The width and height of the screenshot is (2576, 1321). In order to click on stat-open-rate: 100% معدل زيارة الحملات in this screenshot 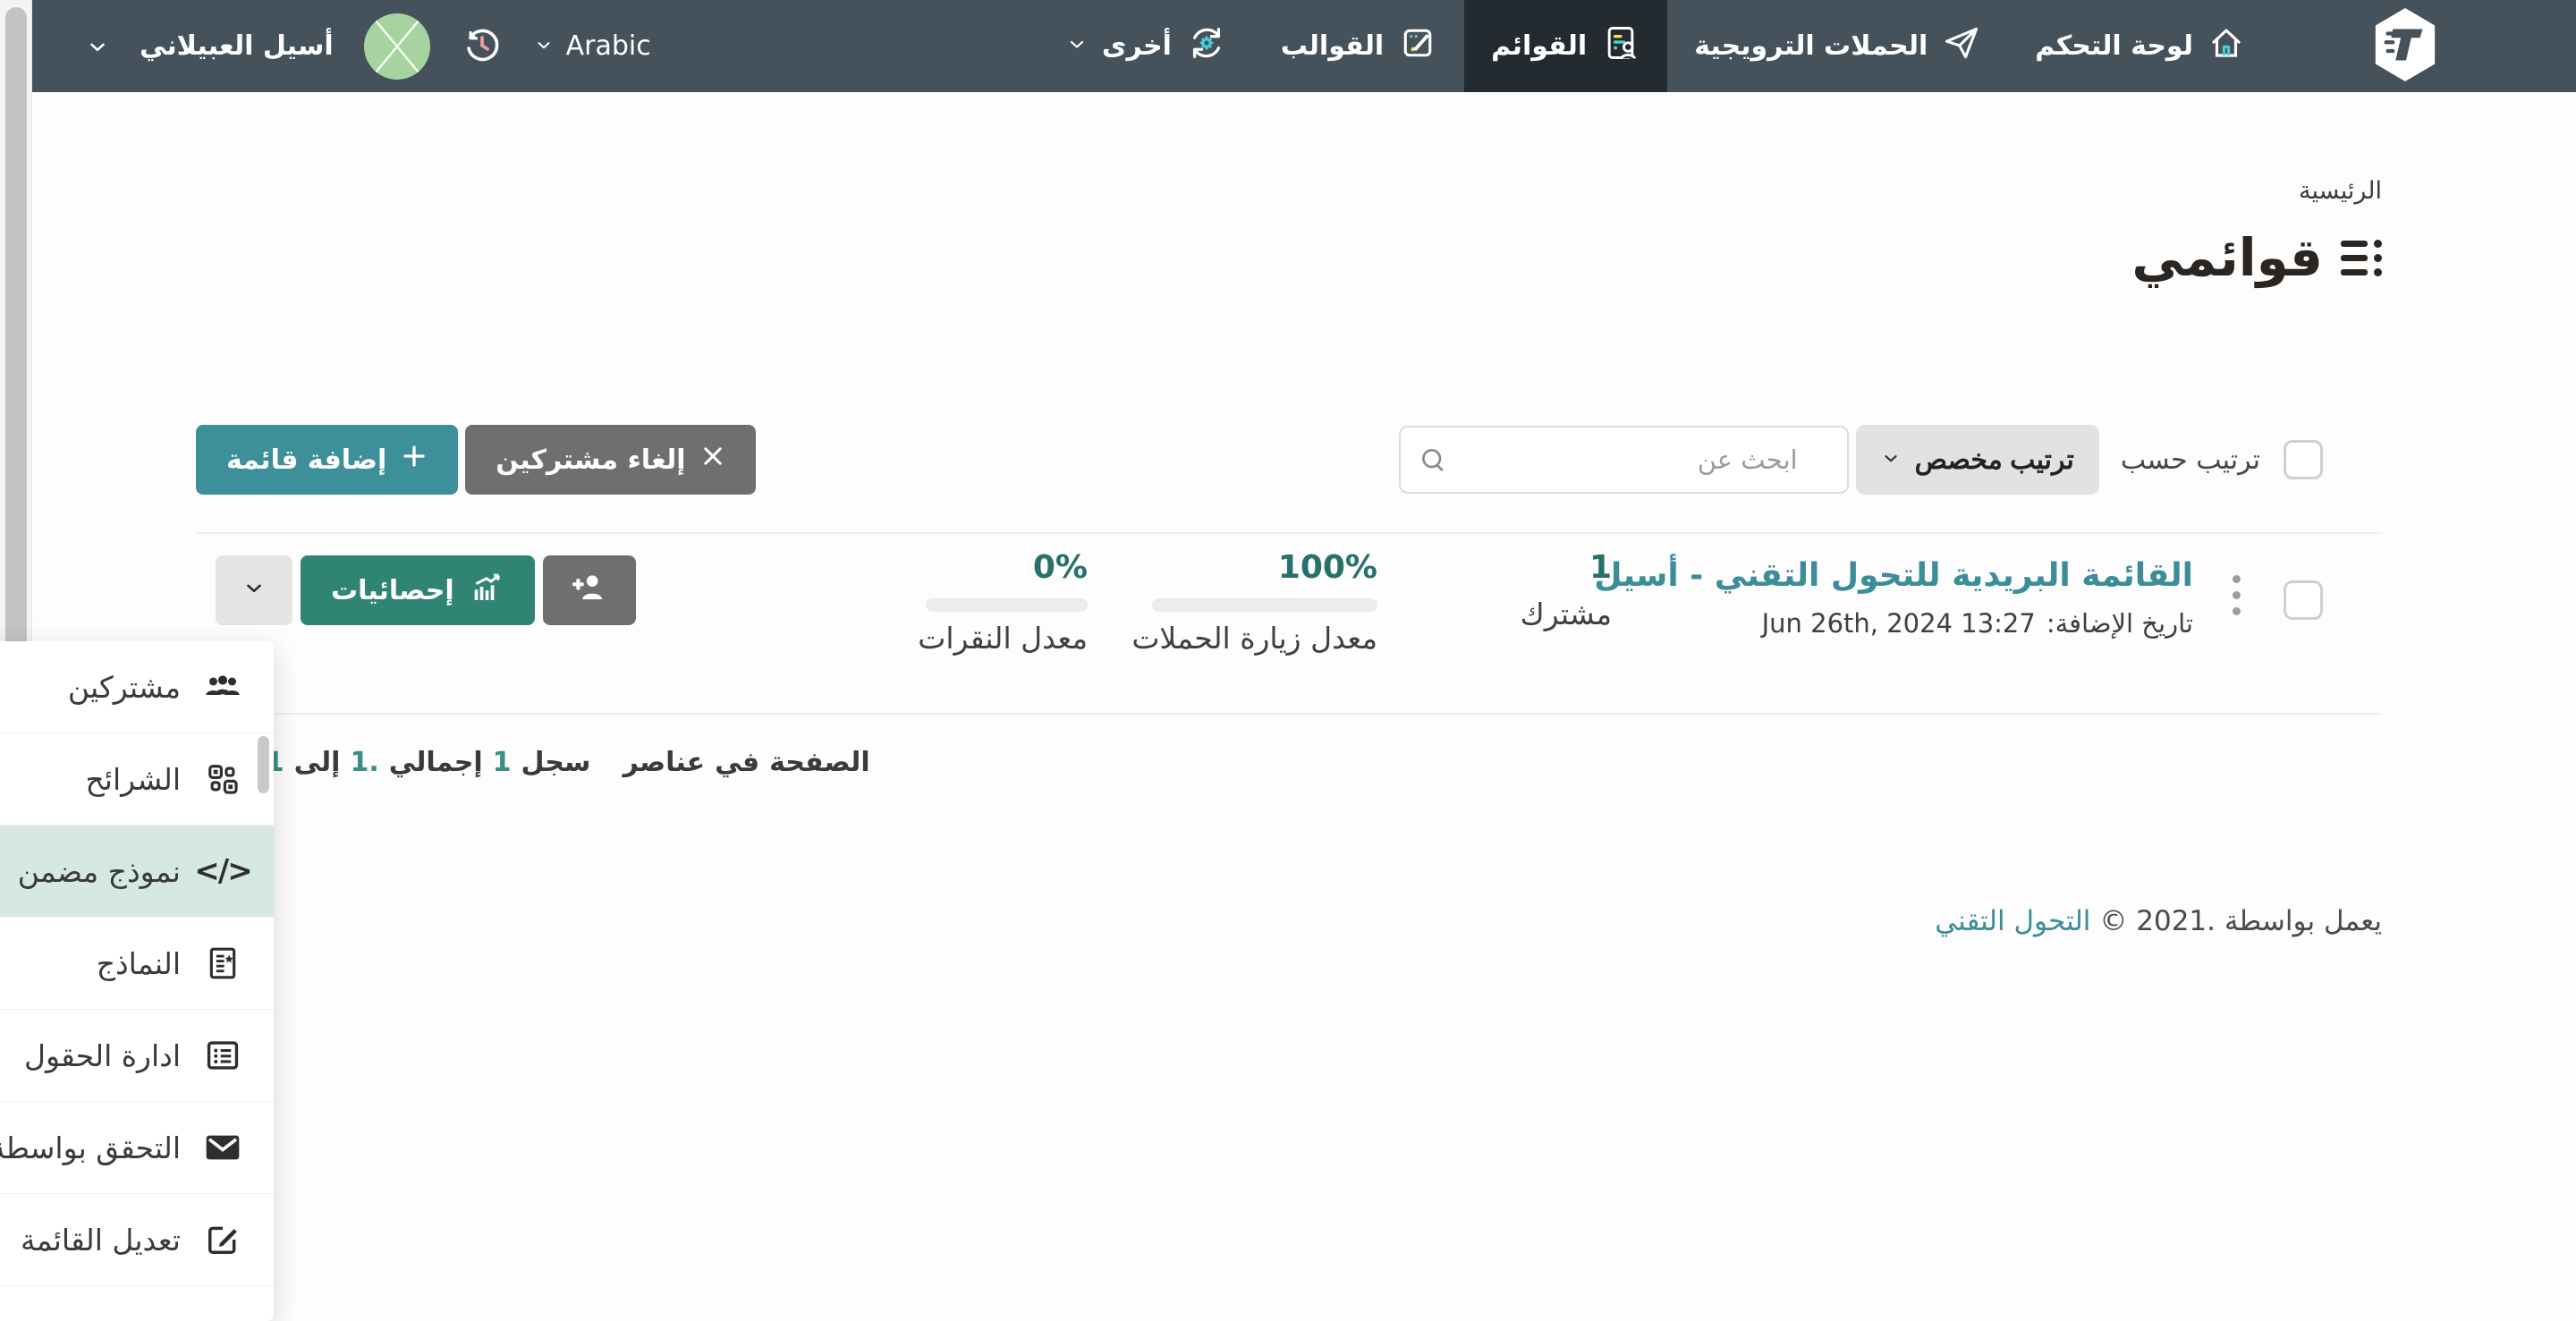, I will do `click(1254, 602)`.